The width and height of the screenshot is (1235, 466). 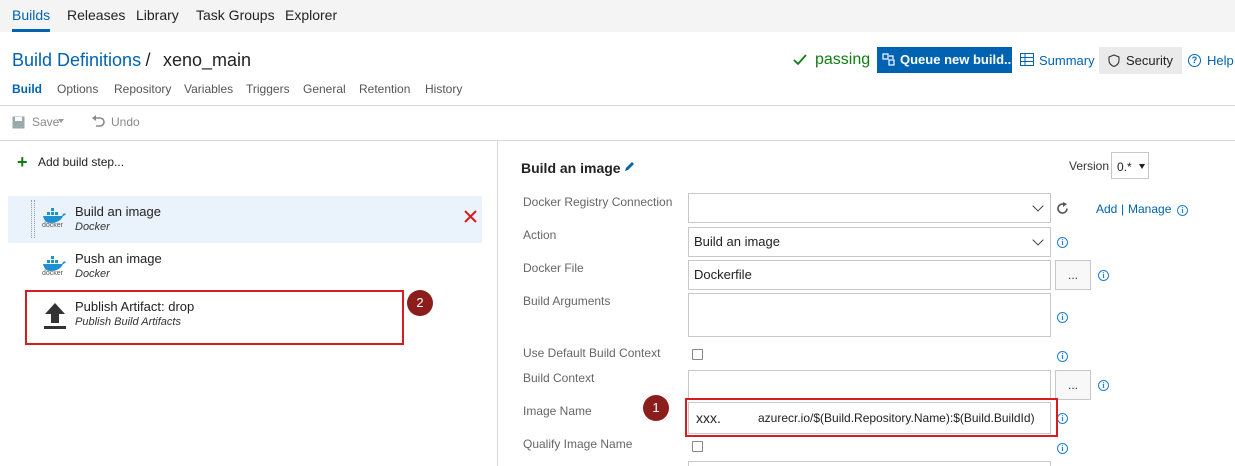 I want to click on version-select: 0.*, so click(x=1130, y=165).